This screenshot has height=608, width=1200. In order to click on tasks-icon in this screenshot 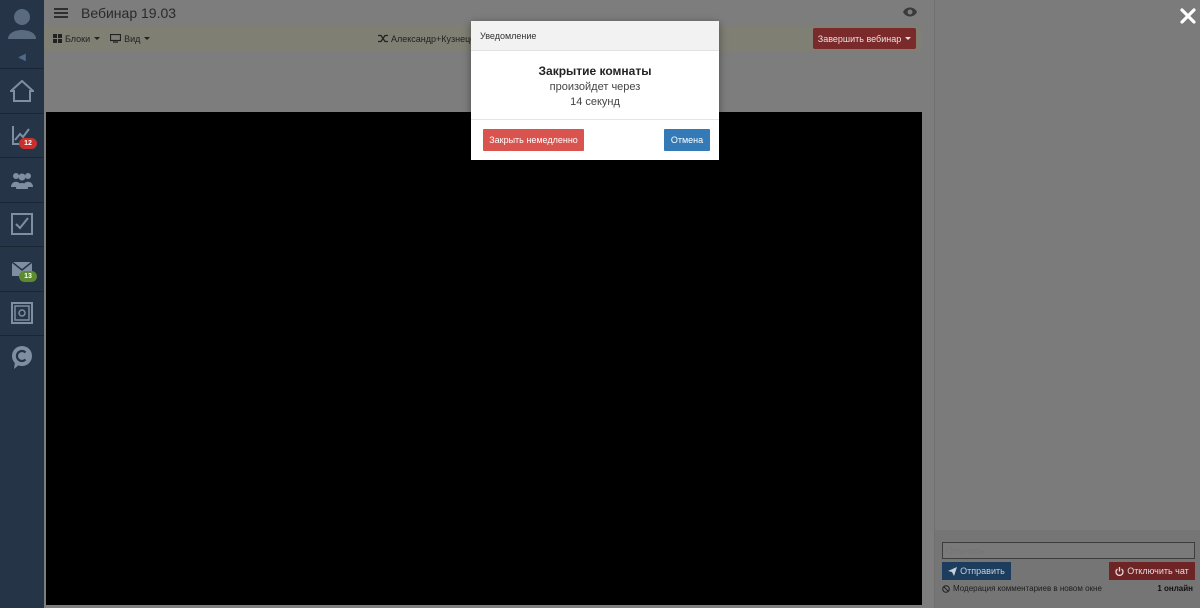, I will do `click(22, 224)`.